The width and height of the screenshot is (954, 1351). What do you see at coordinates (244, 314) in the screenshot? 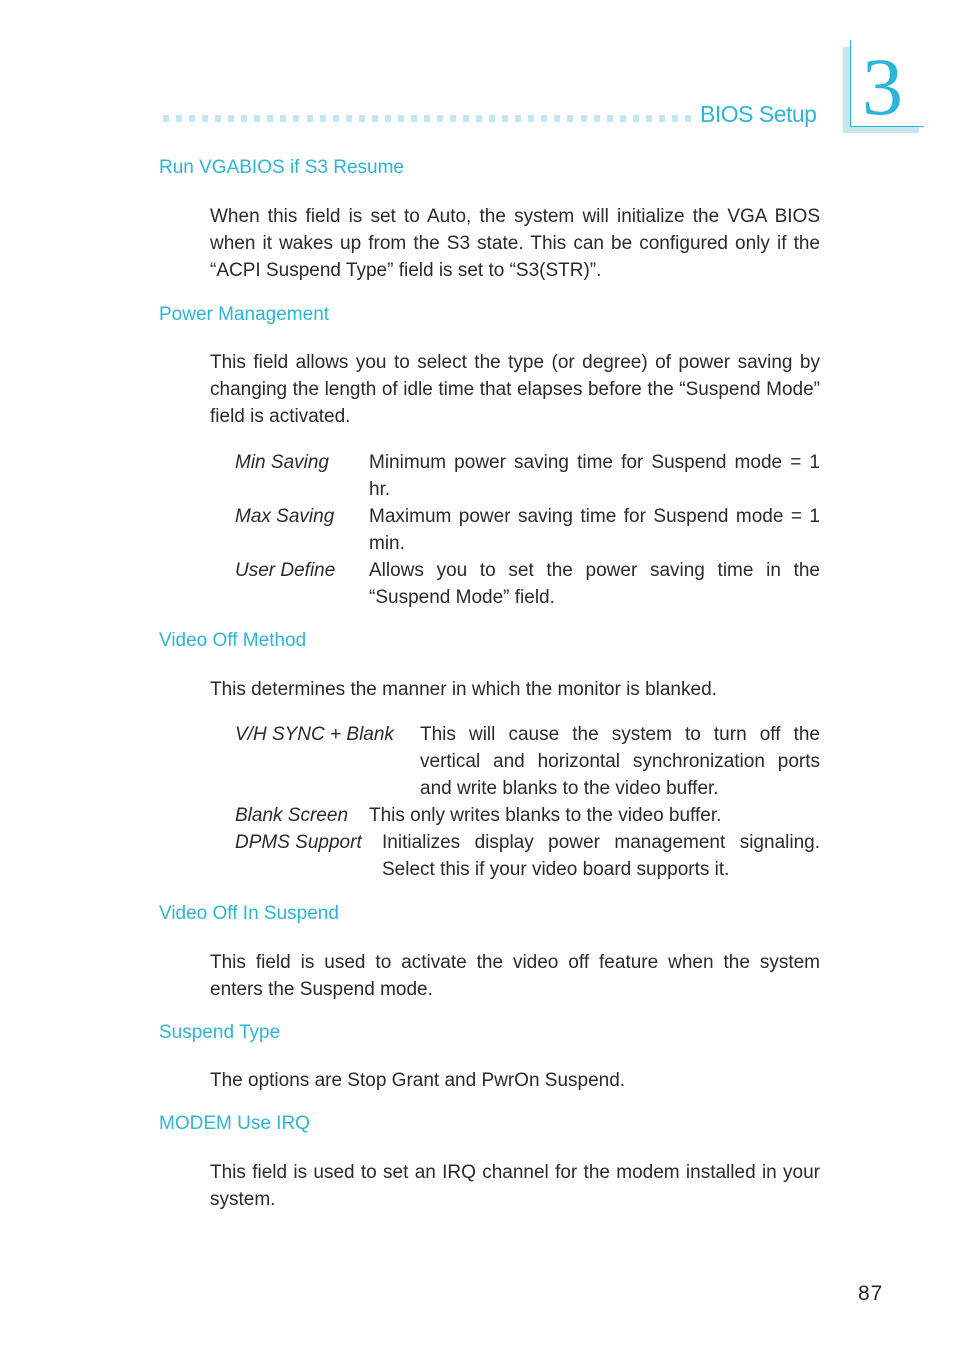
I see `section-heading-power-management: Power Management` at bounding box center [244, 314].